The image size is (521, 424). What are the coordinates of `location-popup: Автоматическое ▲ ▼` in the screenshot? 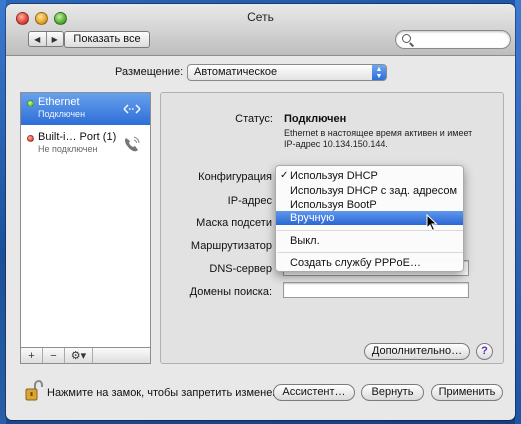 It's located at (287, 72).